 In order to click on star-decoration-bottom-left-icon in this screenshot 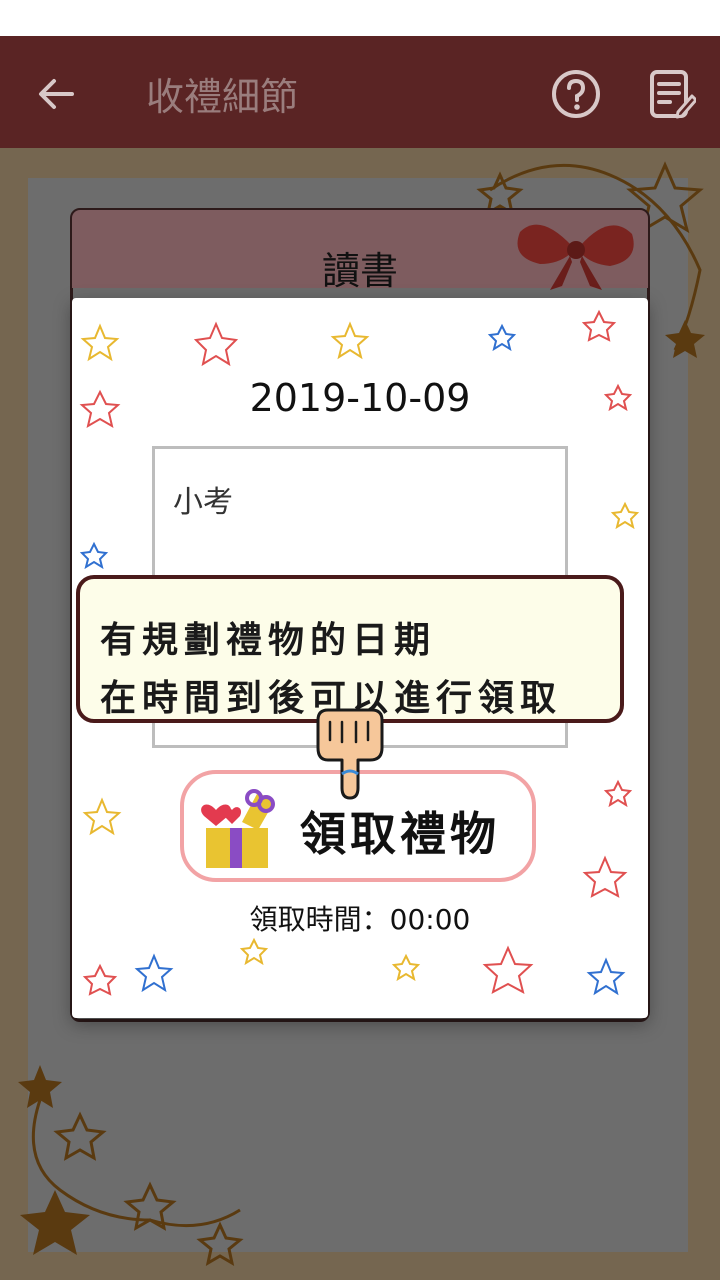, I will do `click(131, 1166)`.